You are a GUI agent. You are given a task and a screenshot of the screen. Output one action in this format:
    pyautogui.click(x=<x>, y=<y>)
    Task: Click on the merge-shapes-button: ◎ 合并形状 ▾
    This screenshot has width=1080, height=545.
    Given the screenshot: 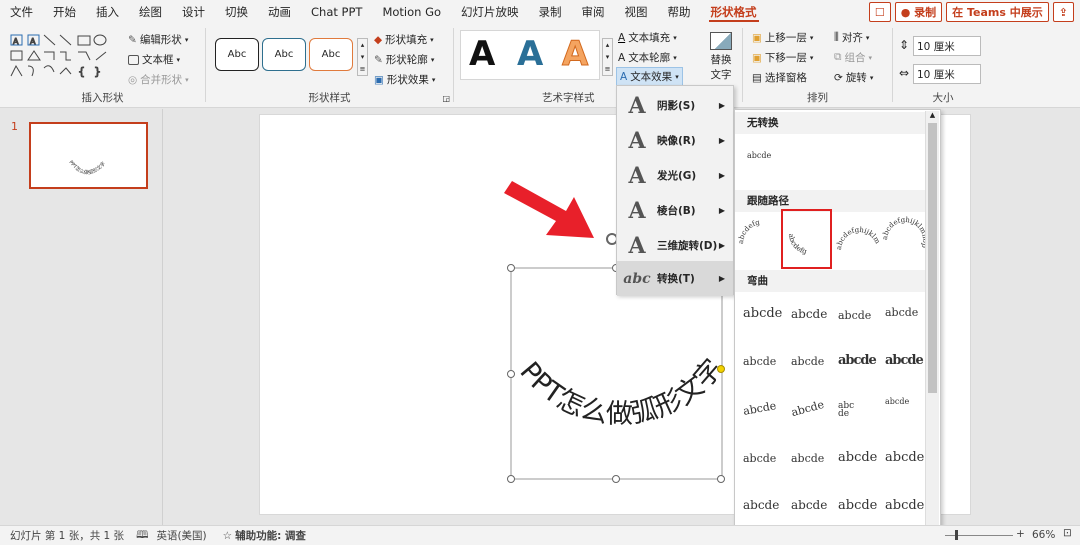 What is the action you would take?
    pyautogui.click(x=158, y=79)
    